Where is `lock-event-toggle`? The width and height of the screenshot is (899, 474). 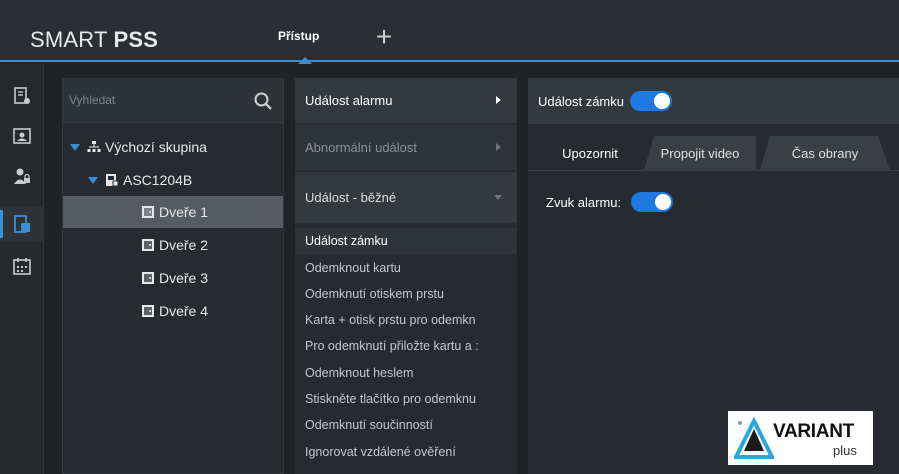 lock-event-toggle is located at coordinates (650, 101).